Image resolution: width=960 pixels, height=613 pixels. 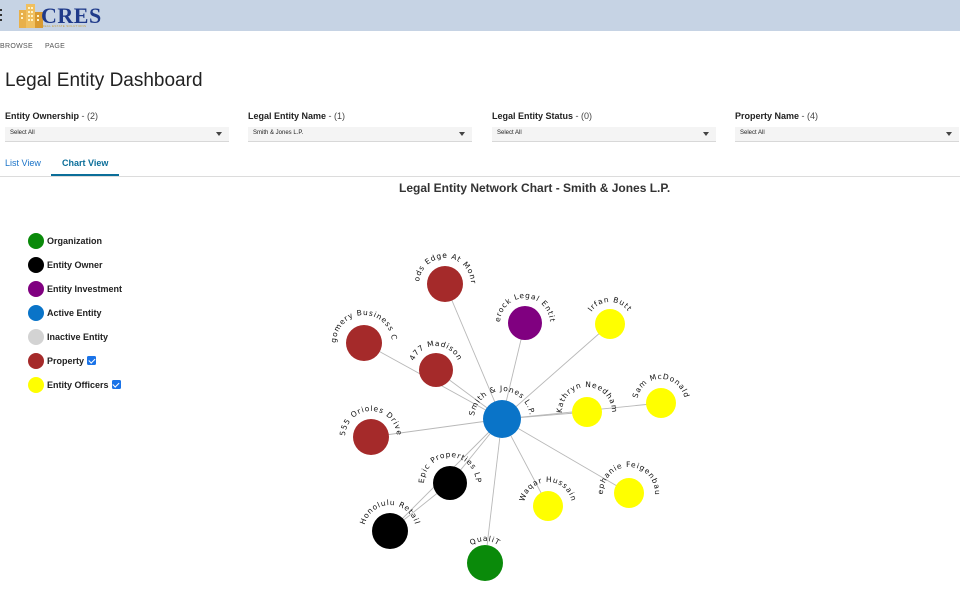 What do you see at coordinates (450, 475) in the screenshot?
I see `node-epic-properties: Epic Properties LP` at bounding box center [450, 475].